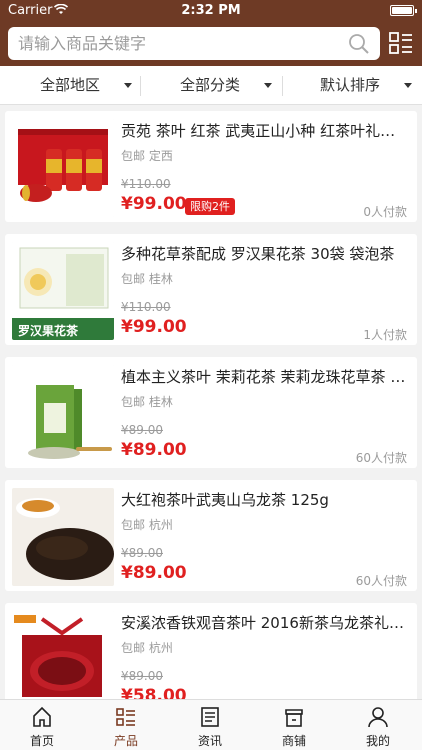 Image resolution: width=422 pixels, height=750 pixels. Describe the element at coordinates (225, 500) in the screenshot. I see `product-title: 大红袍茶叶武夷山乌龙茶 125g` at that location.